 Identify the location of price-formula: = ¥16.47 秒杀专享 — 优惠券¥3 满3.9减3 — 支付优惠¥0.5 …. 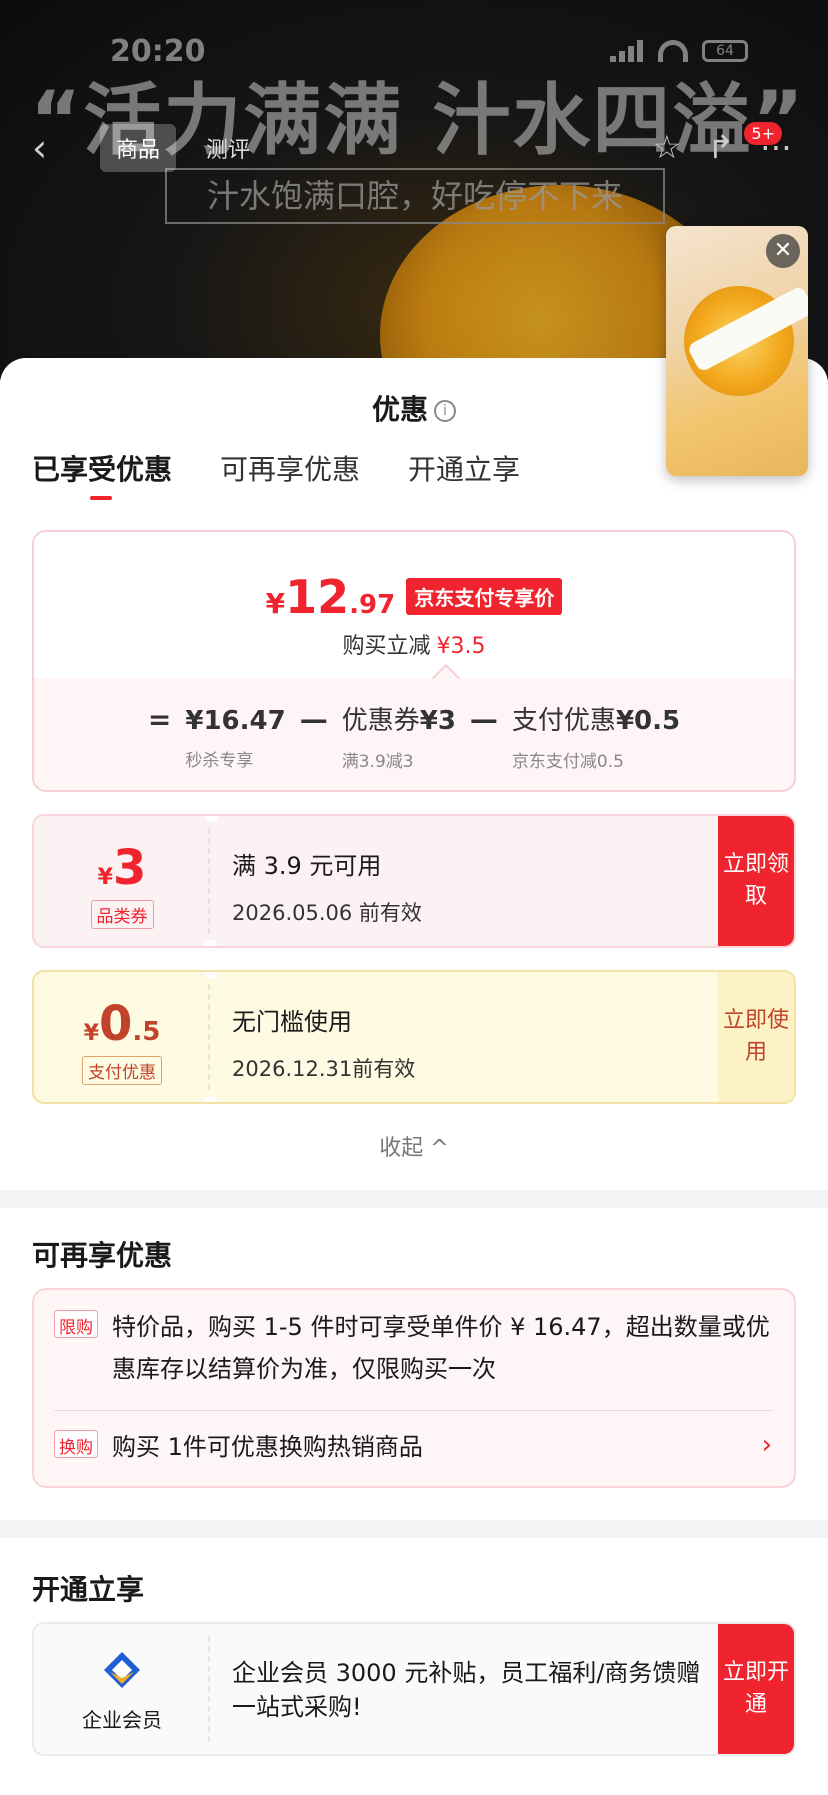
(414, 734).